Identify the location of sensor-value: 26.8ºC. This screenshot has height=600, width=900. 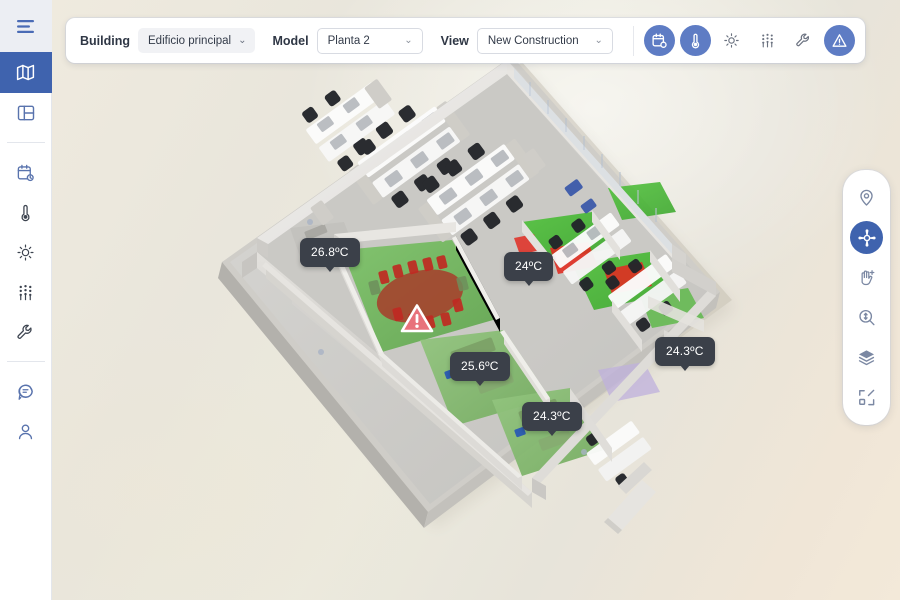
(330, 252).